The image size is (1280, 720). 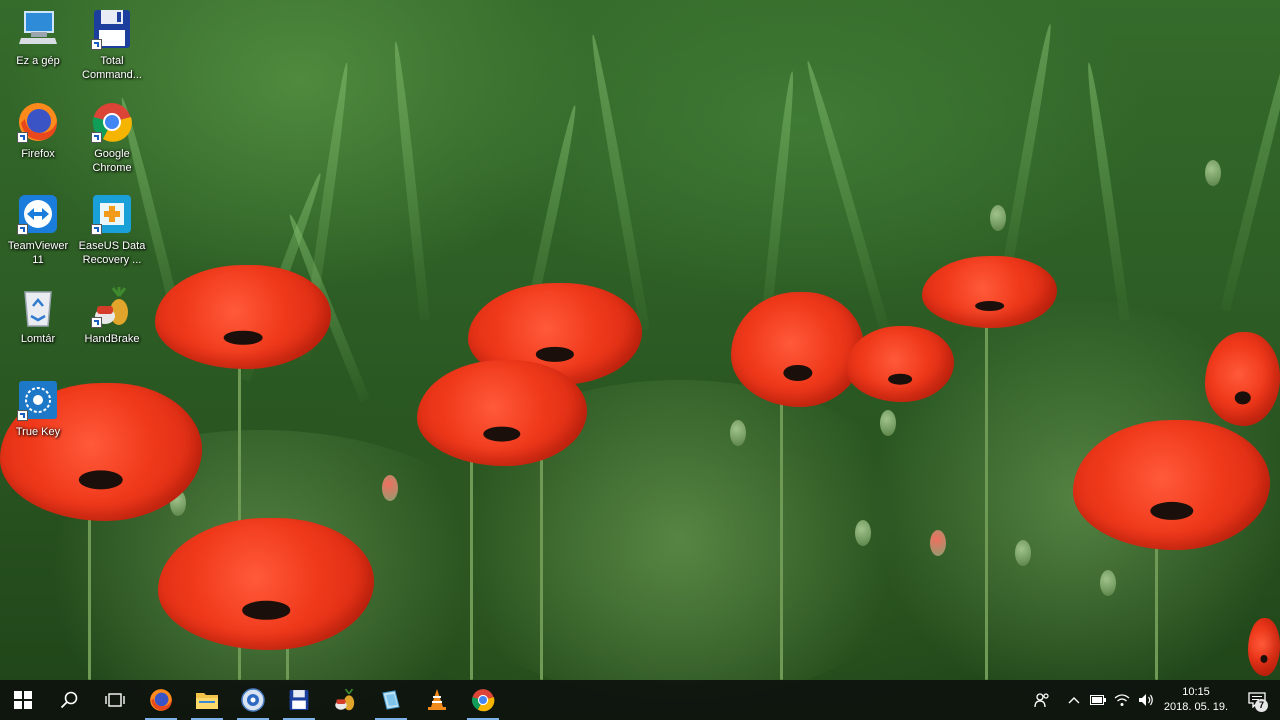 I want to click on desktop-icon-label: HandBrake, so click(x=112, y=339).